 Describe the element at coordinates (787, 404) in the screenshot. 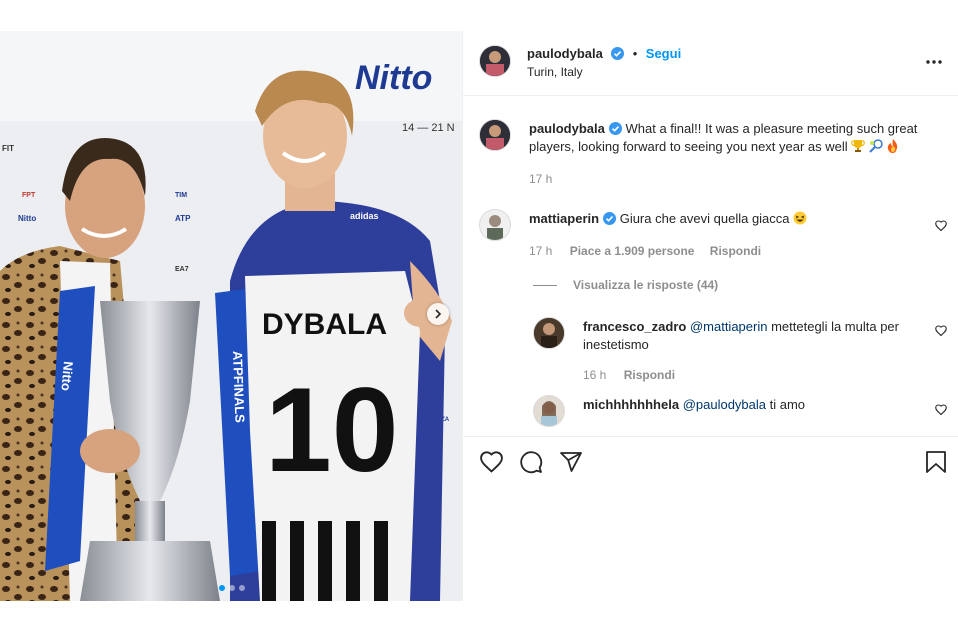

I see `reply-text: ti amo` at that location.